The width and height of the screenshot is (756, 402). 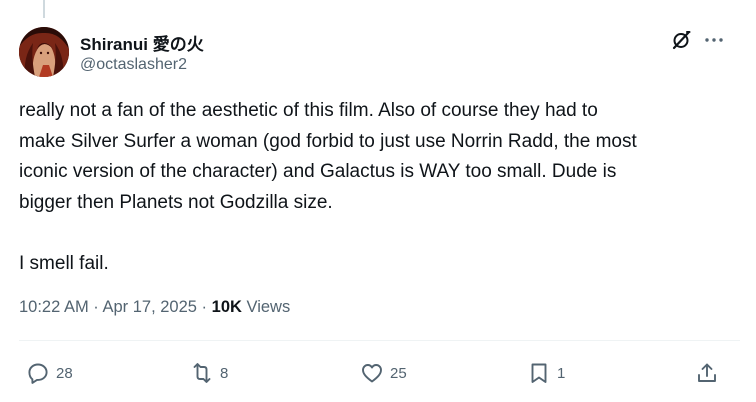 What do you see at coordinates (226, 307) in the screenshot?
I see `views-count: 10K` at bounding box center [226, 307].